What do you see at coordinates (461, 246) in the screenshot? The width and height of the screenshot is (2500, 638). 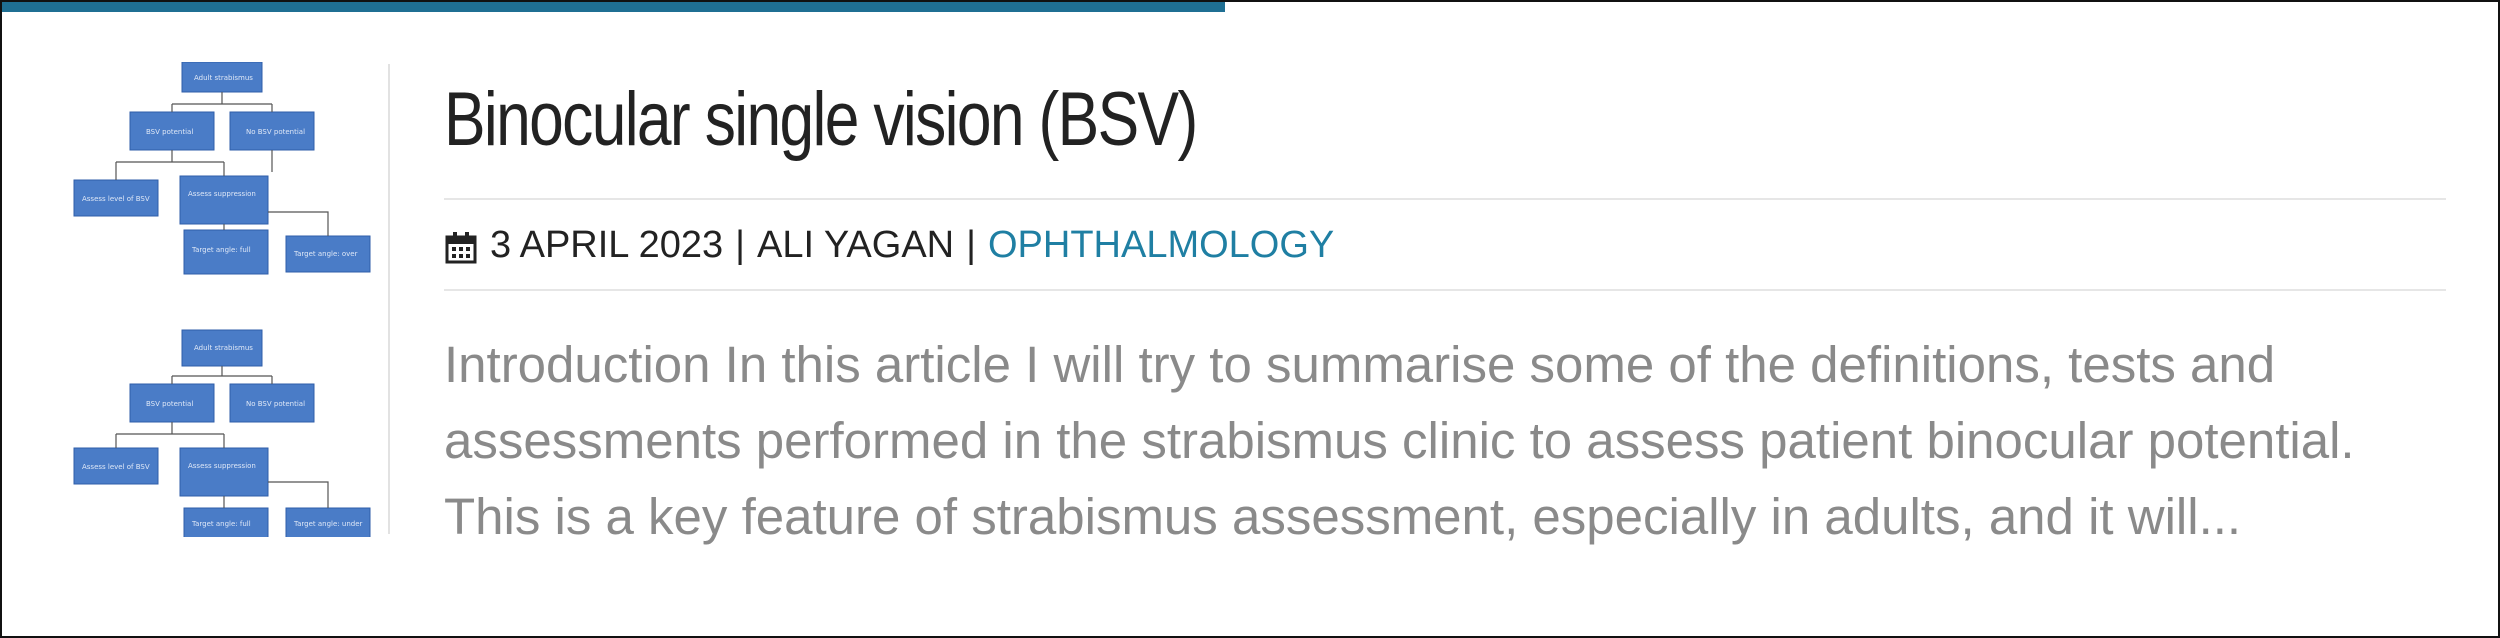 I see `calendar-icon` at bounding box center [461, 246].